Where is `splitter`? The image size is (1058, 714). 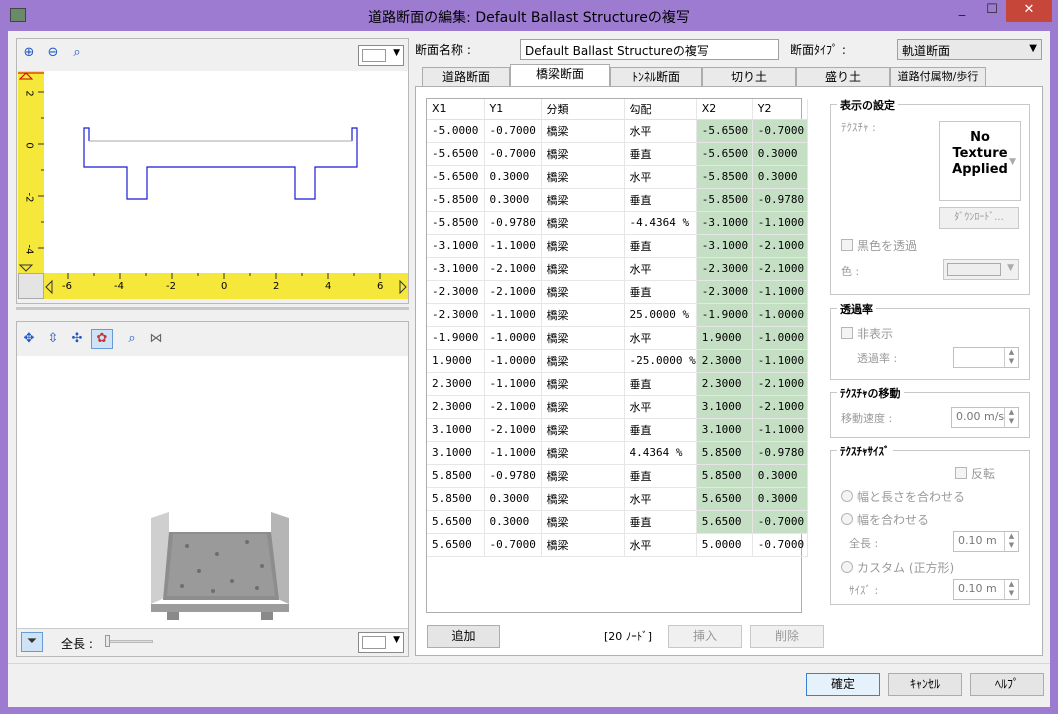
splitter is located at coordinates (212, 308).